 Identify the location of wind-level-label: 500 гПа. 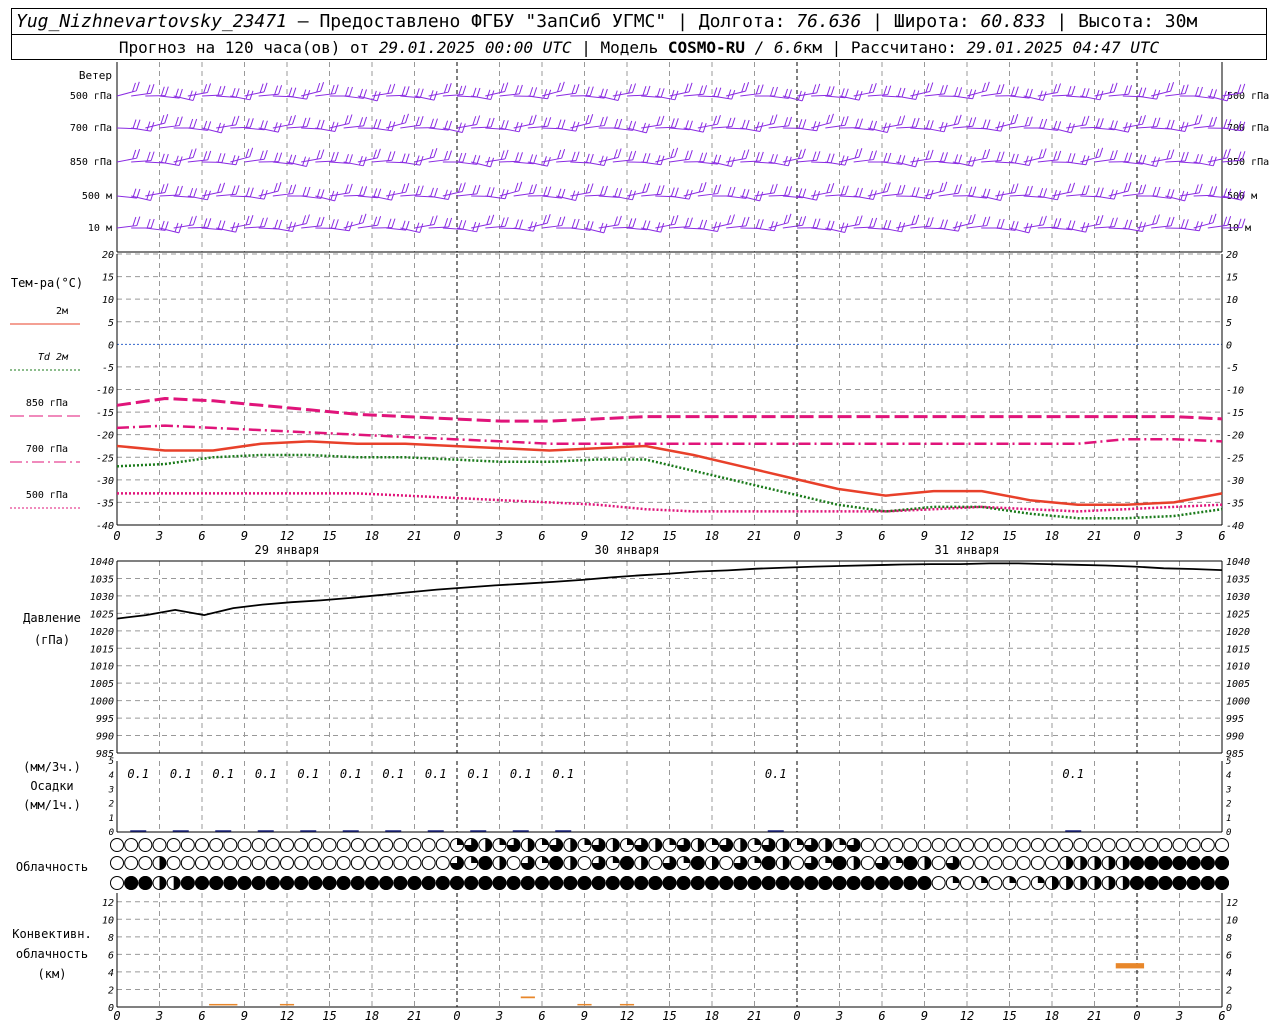
(91, 96).